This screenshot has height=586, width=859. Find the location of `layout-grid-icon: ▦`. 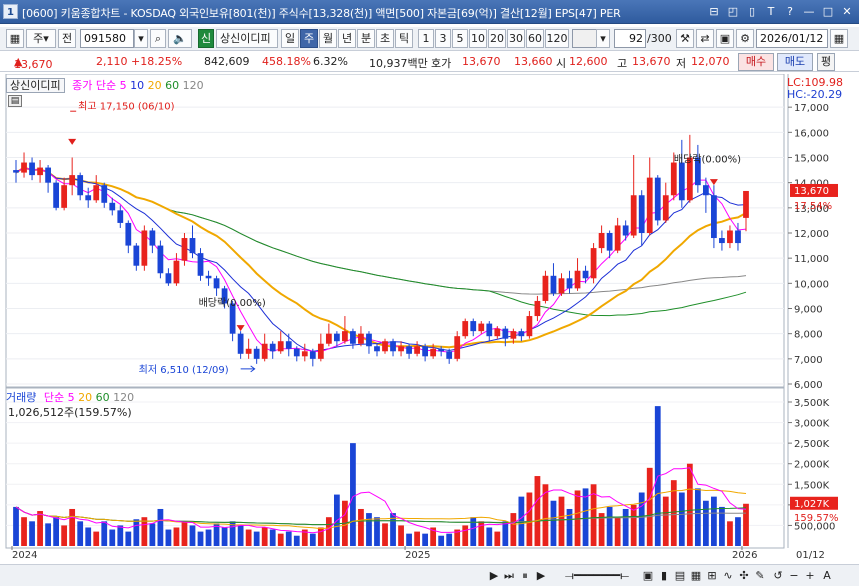

layout-grid-icon: ▦ is located at coordinates (15, 38).